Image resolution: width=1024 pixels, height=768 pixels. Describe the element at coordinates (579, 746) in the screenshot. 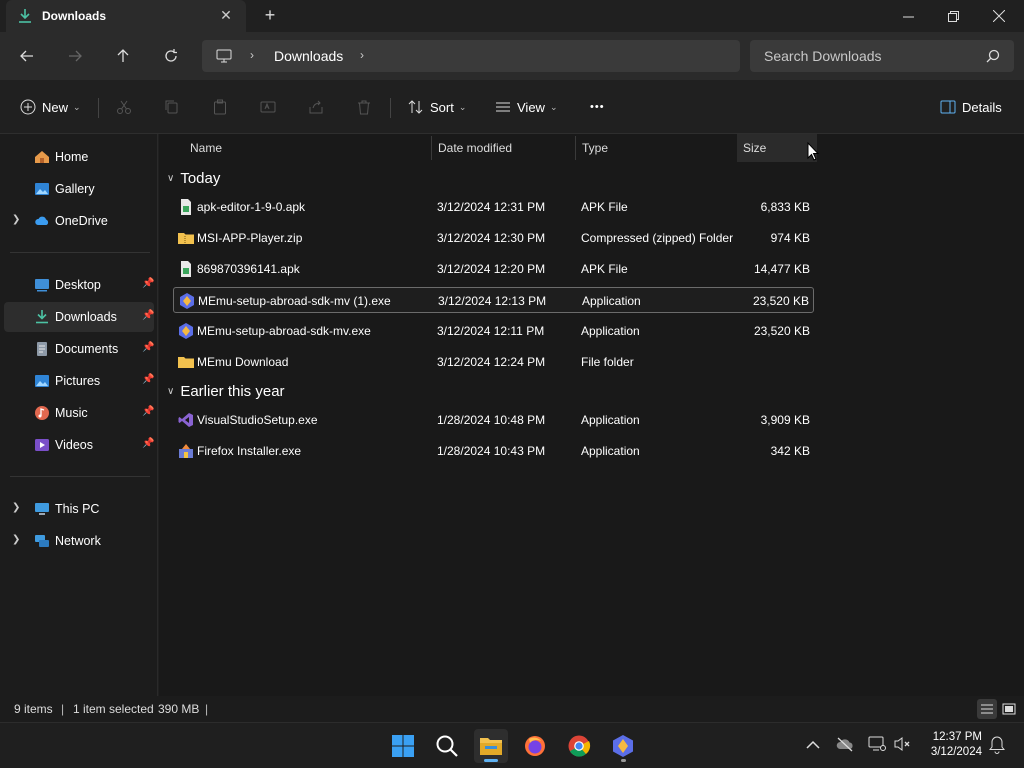

I see `chrome-taskbar-button` at that location.